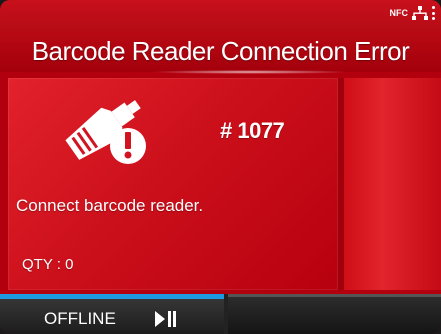  I want to click on offline-label: OFFLINE, so click(80, 318).